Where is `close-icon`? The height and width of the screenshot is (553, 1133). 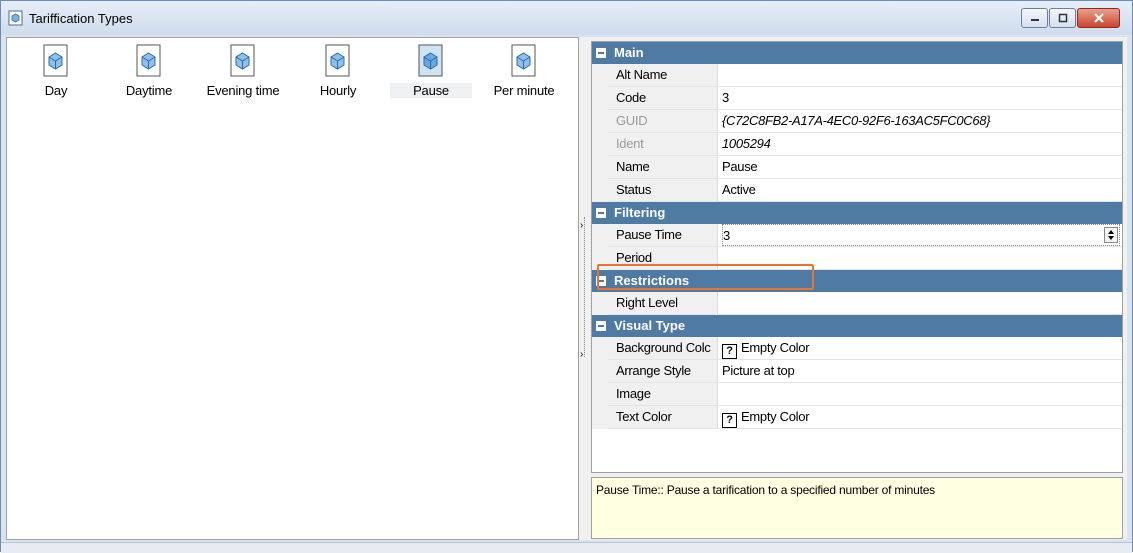 close-icon is located at coordinates (1098, 18).